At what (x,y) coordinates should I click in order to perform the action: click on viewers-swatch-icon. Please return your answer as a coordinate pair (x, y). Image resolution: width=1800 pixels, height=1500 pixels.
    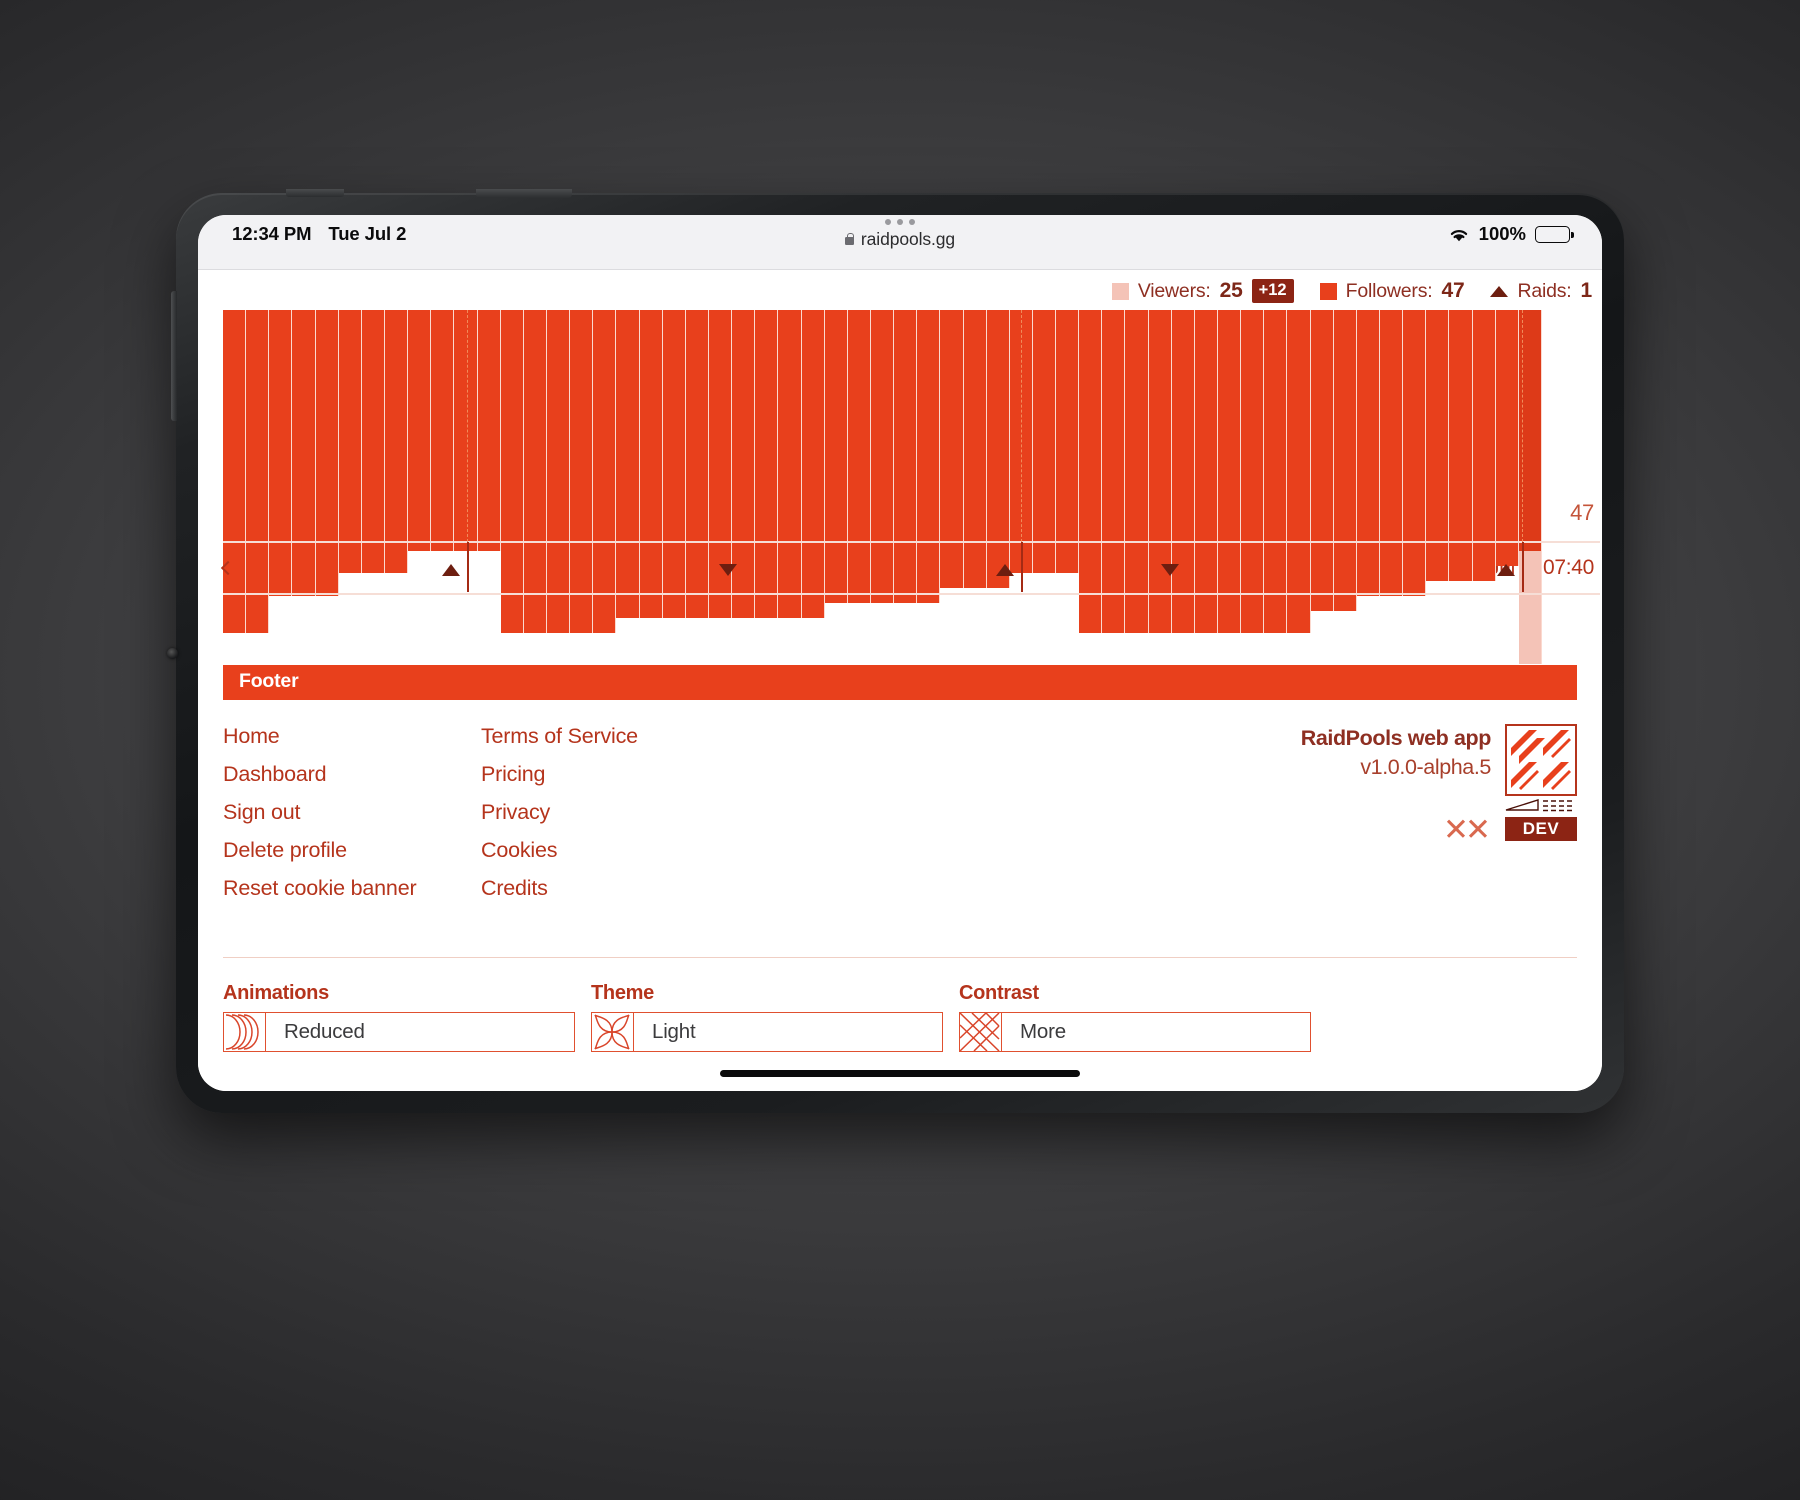
    Looking at the image, I should click on (1120, 291).